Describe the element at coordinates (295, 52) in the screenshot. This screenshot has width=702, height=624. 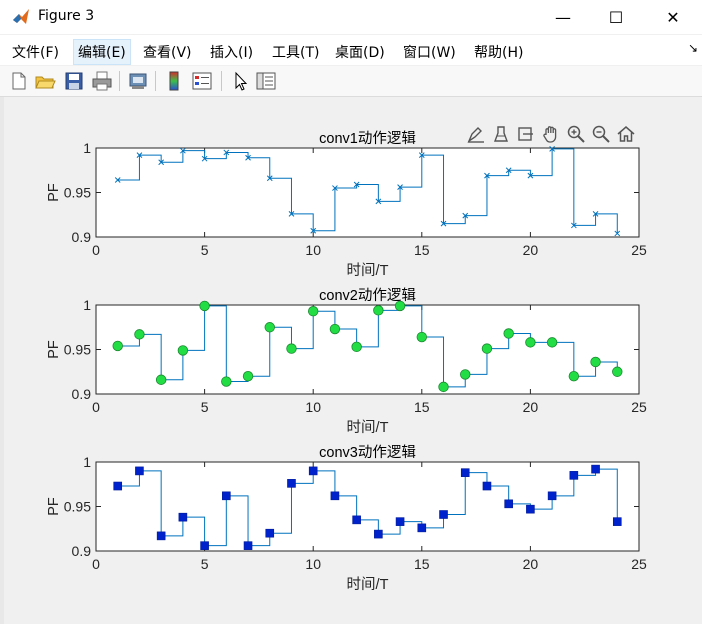
I see `menu-tools: 工具(T)` at that location.